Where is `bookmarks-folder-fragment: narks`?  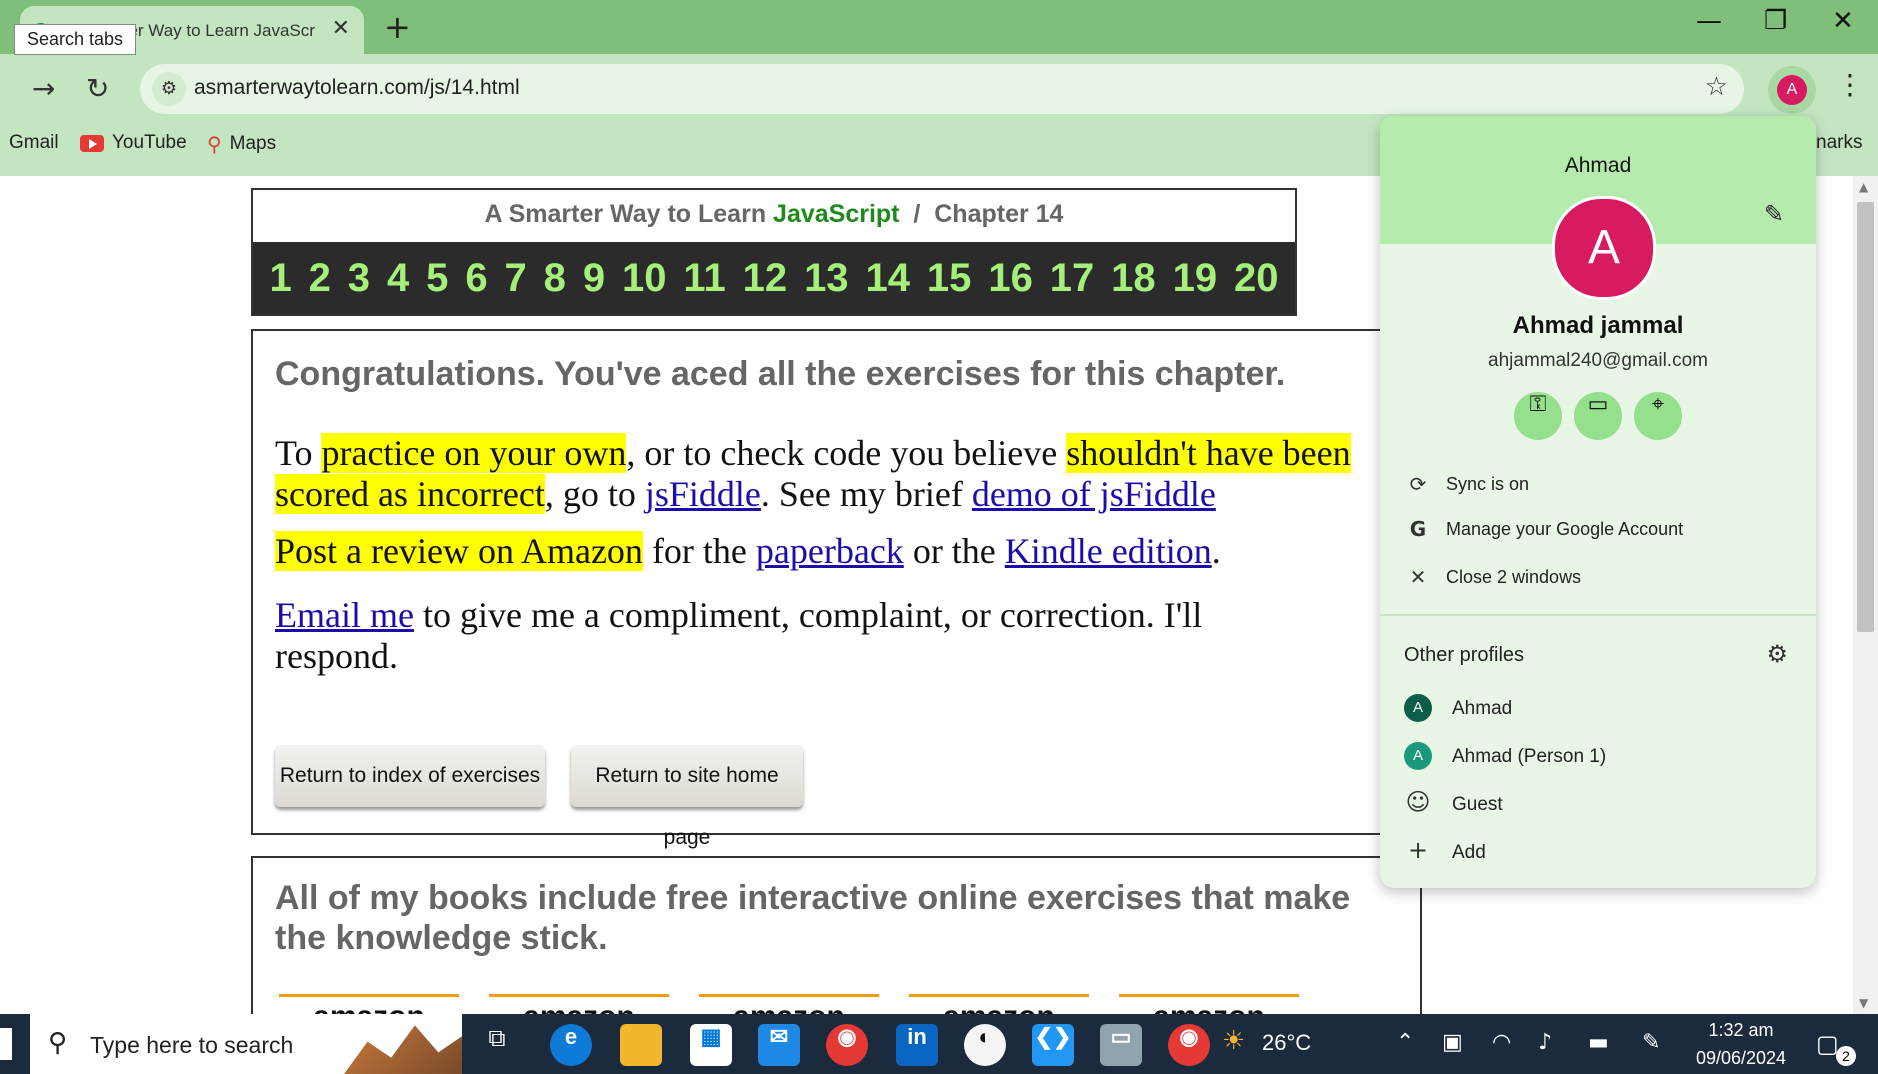
bookmarks-folder-fragment: narks is located at coordinates (1839, 143).